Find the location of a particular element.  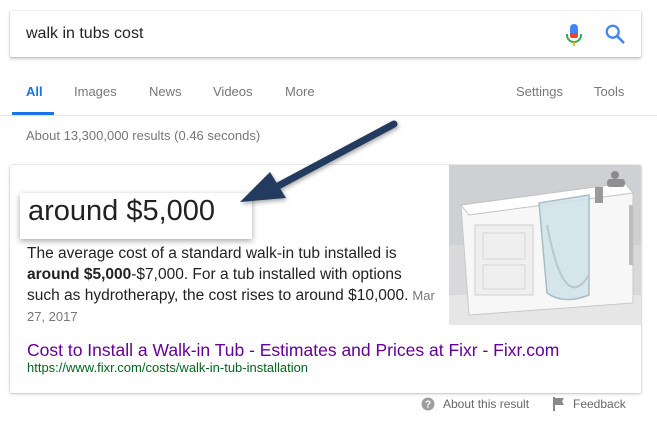

active-tab-indicator is located at coordinates (33, 113).